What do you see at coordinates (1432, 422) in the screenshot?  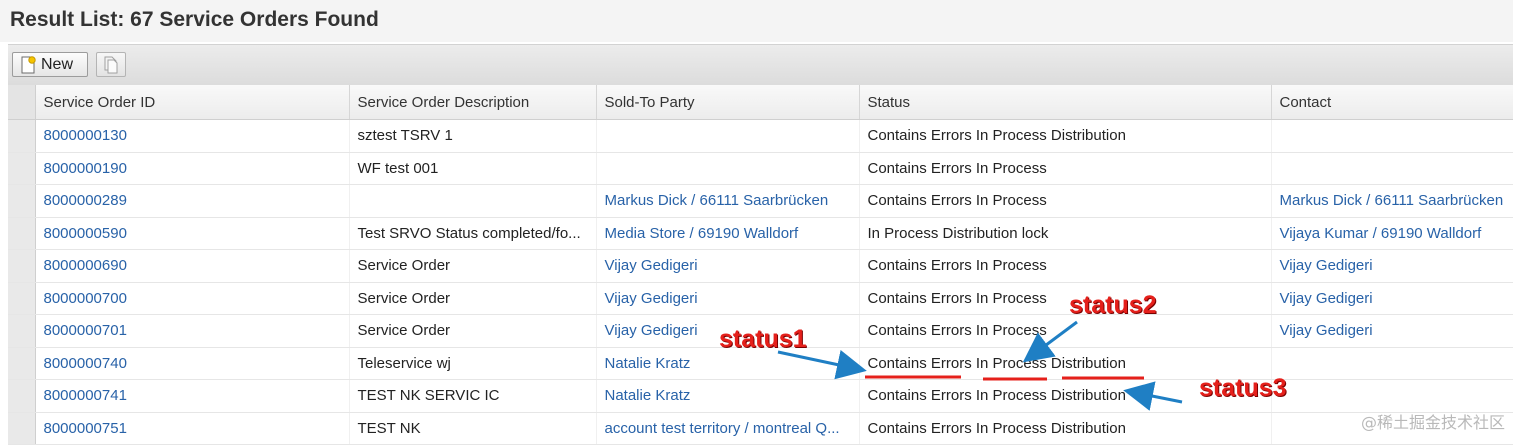 I see `watermark: @稀土掘金技术社区` at bounding box center [1432, 422].